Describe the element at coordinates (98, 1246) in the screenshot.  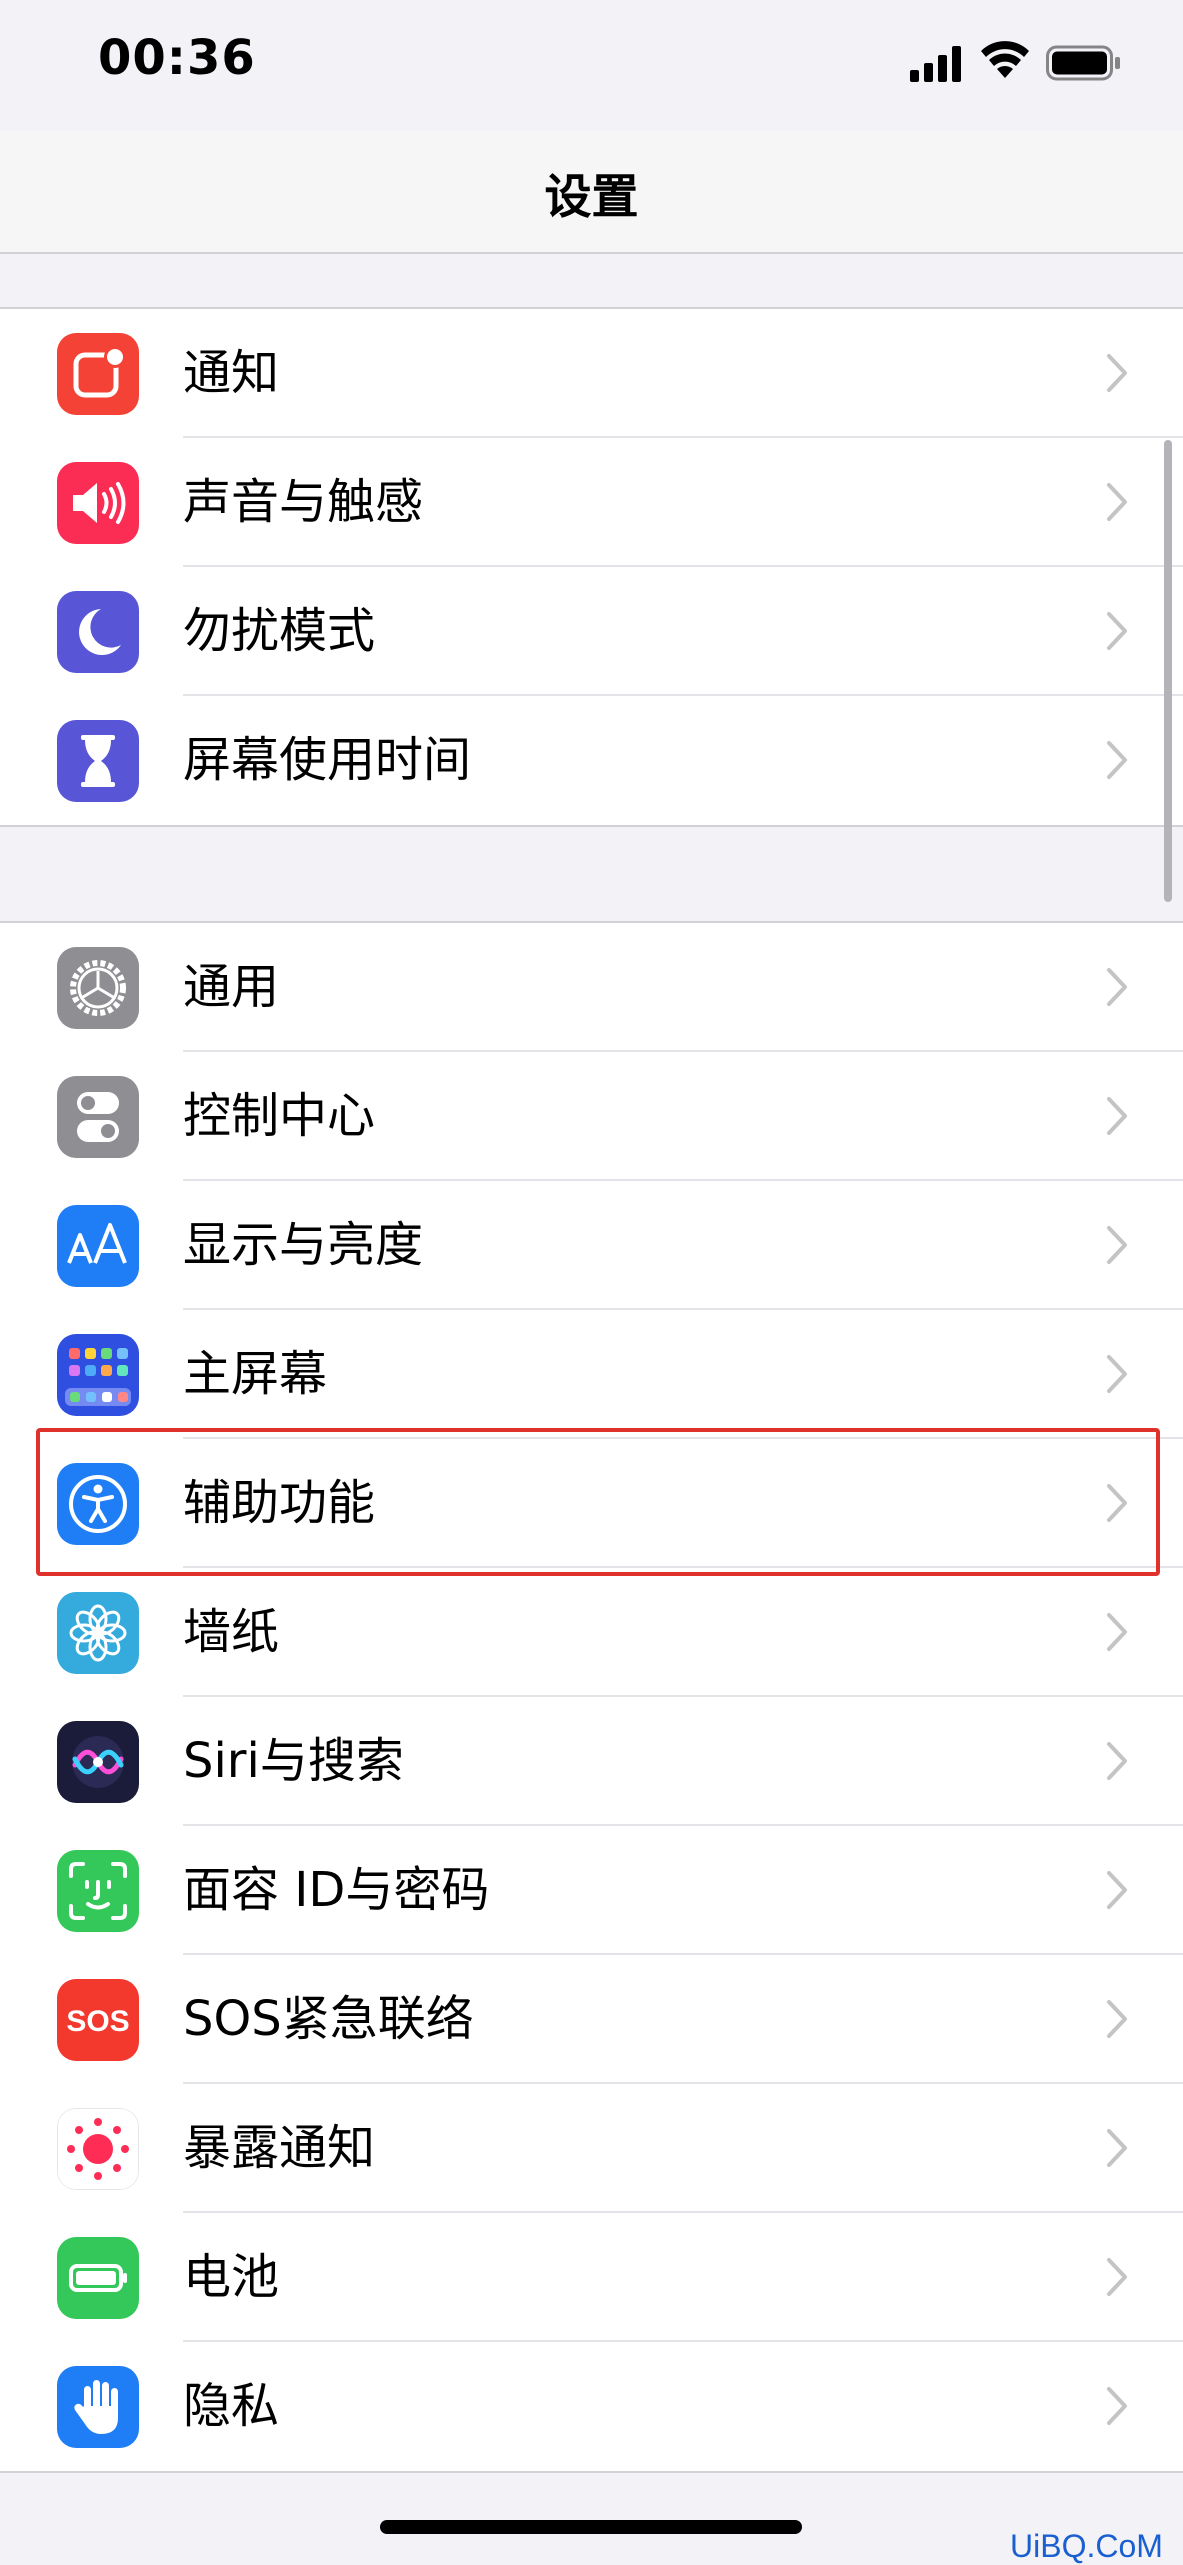
I see `text-size-icon` at that location.